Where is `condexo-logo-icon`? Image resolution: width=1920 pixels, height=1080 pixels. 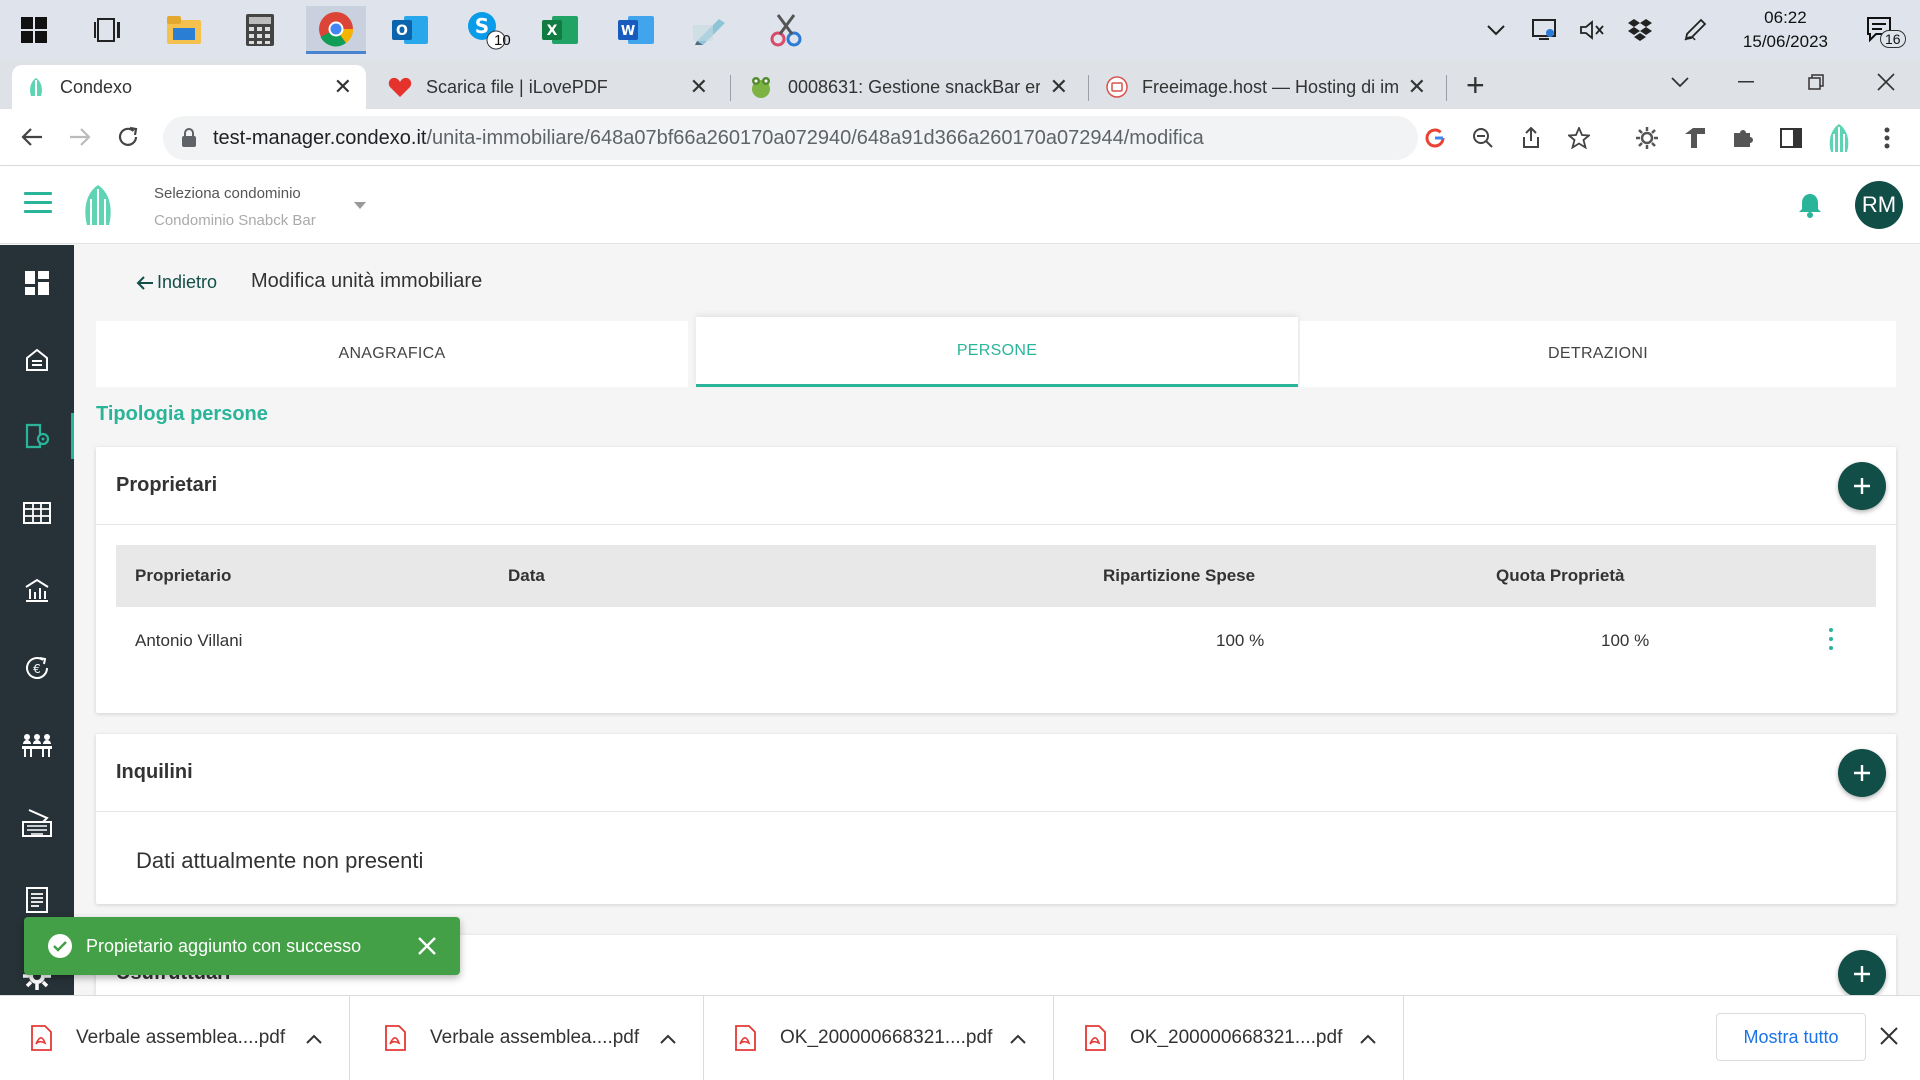 condexo-logo-icon is located at coordinates (98, 207).